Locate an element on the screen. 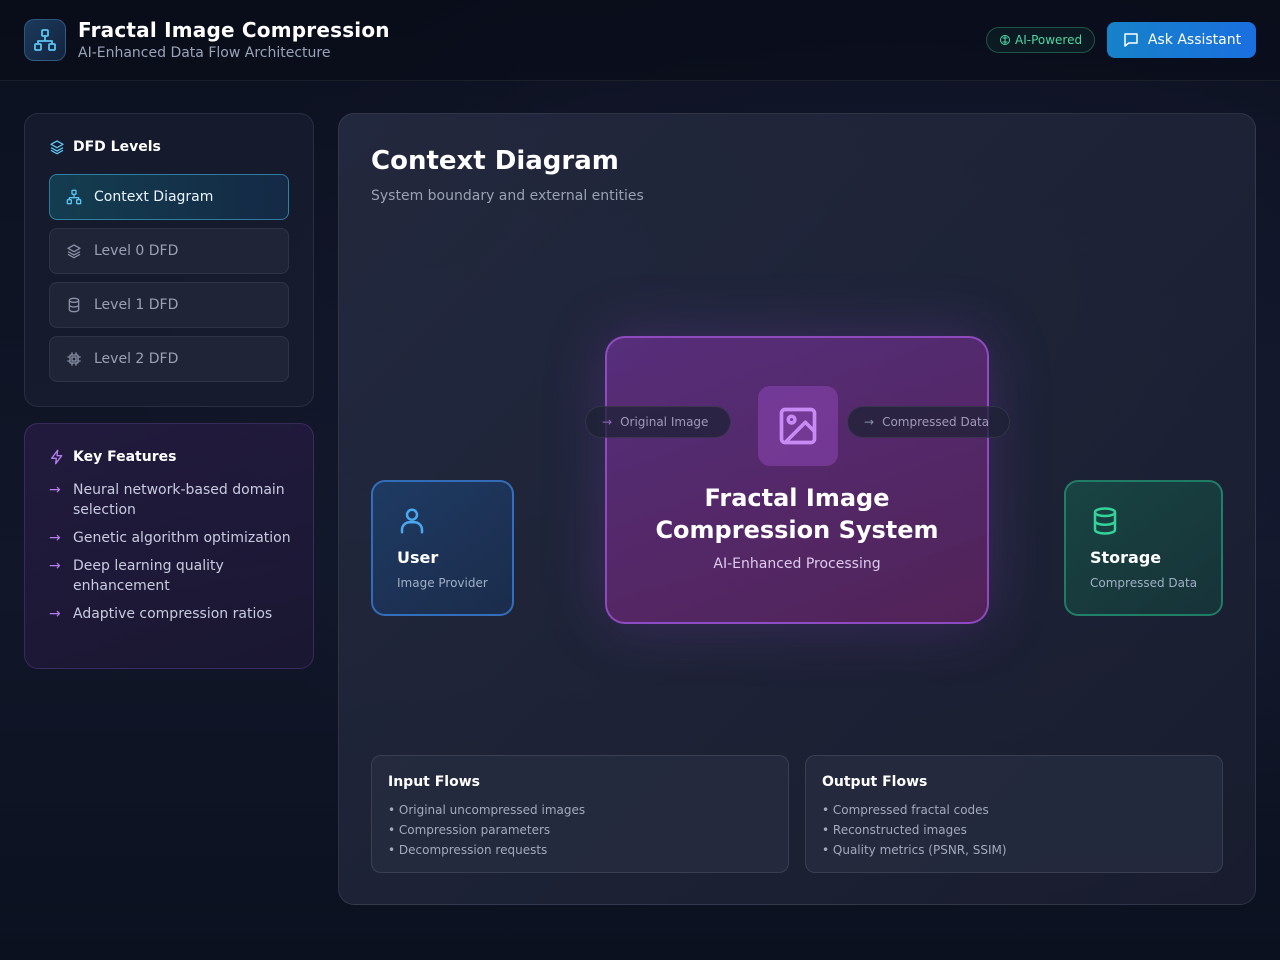  list-item: • Compression parameters is located at coordinates (469, 830).